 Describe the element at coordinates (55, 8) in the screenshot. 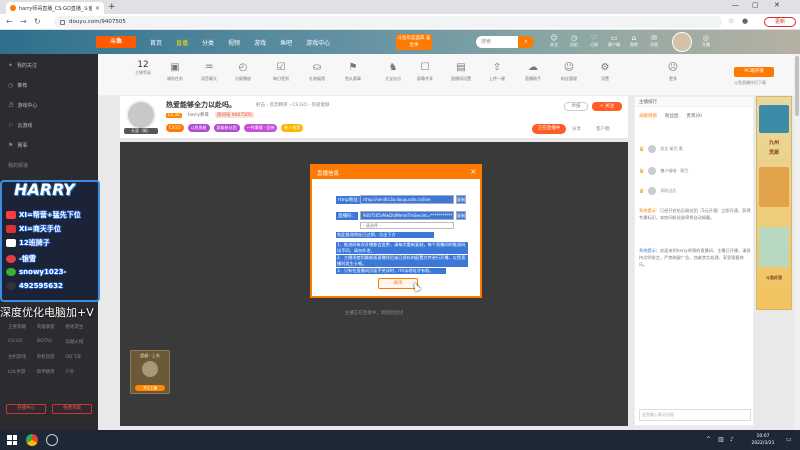

I see `browser-tab: harry师哥直播_CS:GO直播_斗鱼 ×` at that location.